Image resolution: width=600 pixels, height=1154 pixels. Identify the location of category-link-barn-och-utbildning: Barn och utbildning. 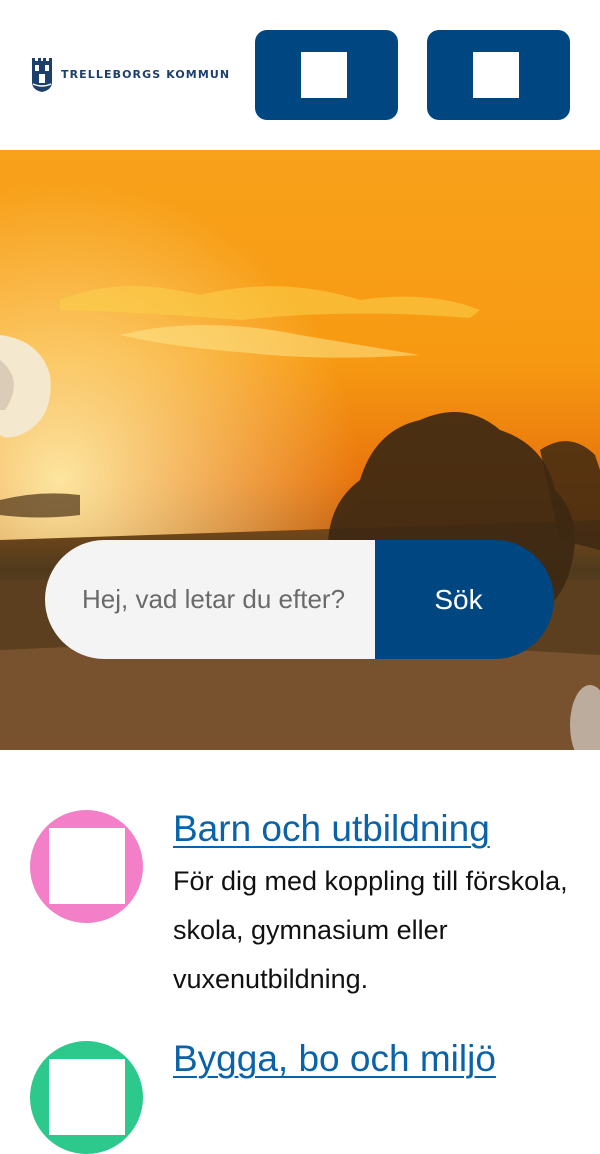
(331, 829).